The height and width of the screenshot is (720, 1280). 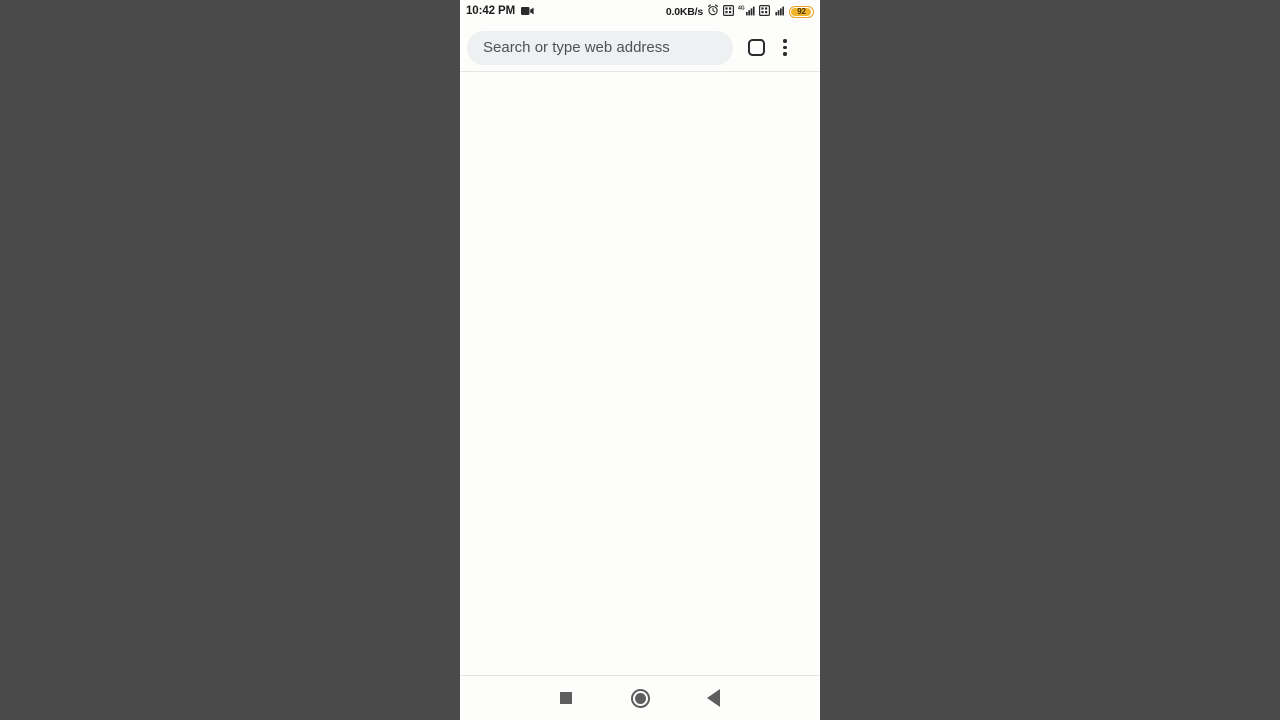 I want to click on status-bar-right: 0.0KB/s 4G 92, so click(x=740, y=12).